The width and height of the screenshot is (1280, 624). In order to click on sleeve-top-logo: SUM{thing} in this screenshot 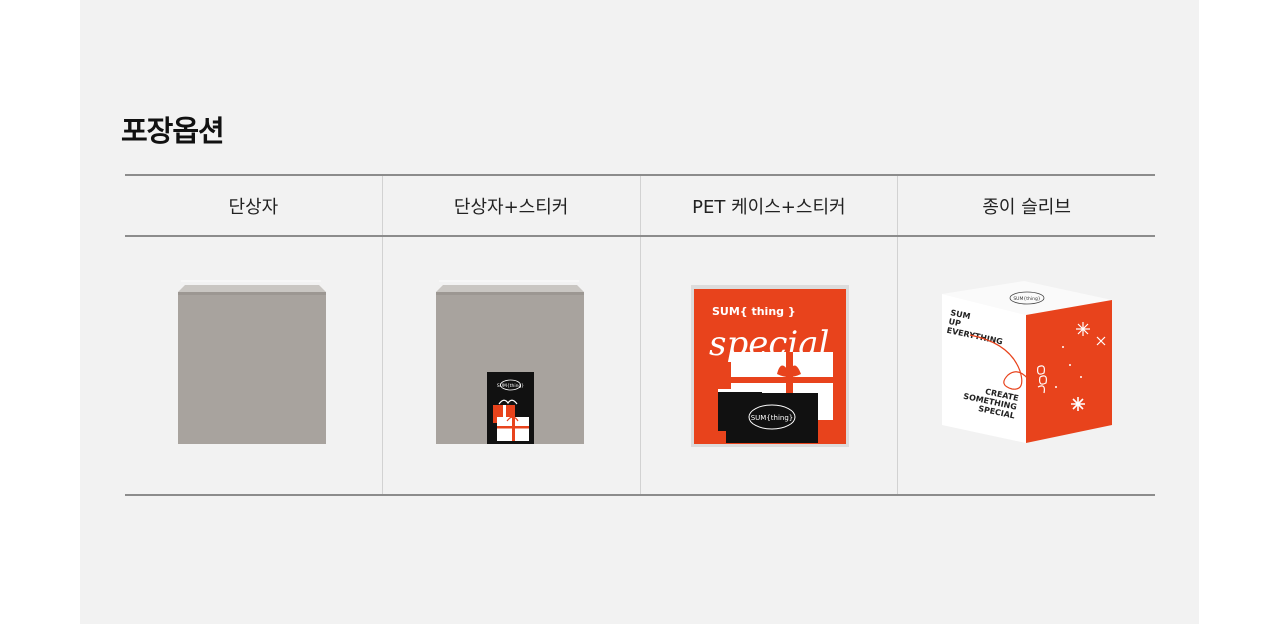, I will do `click(1027, 299)`.